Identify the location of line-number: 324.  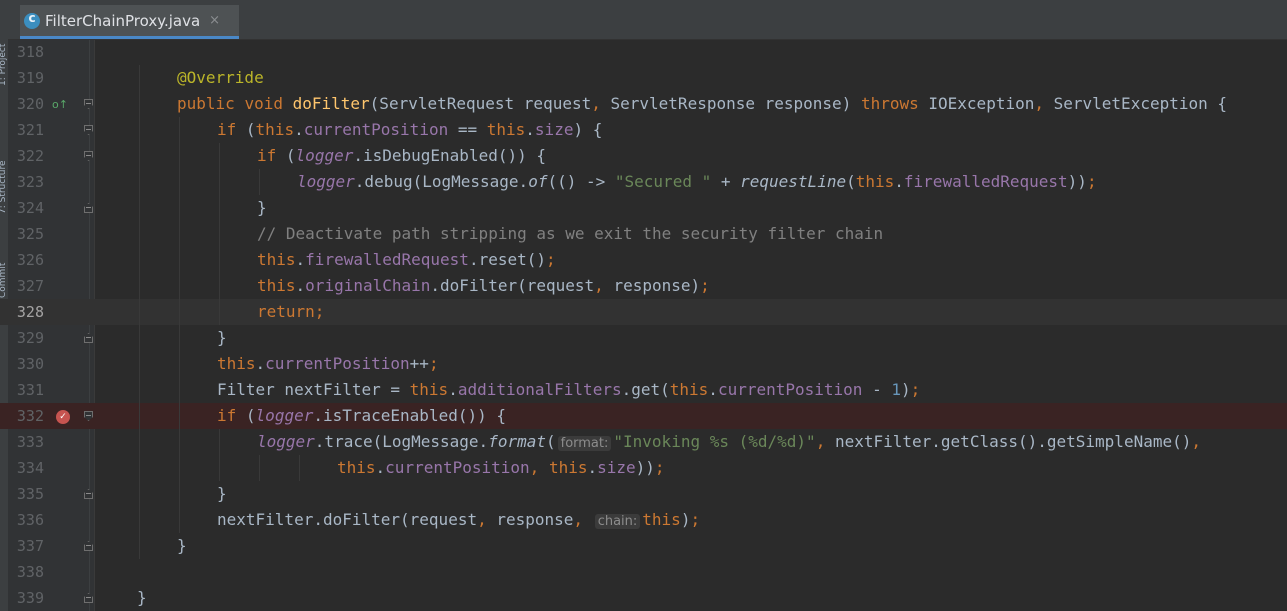
(26, 208).